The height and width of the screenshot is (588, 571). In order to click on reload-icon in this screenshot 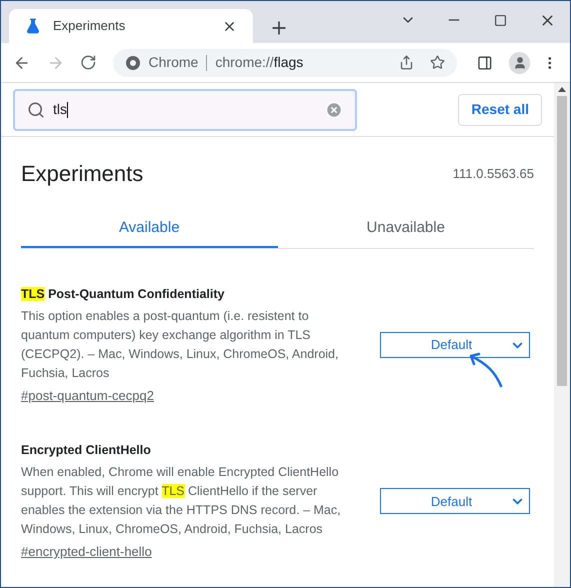, I will do `click(88, 62)`.